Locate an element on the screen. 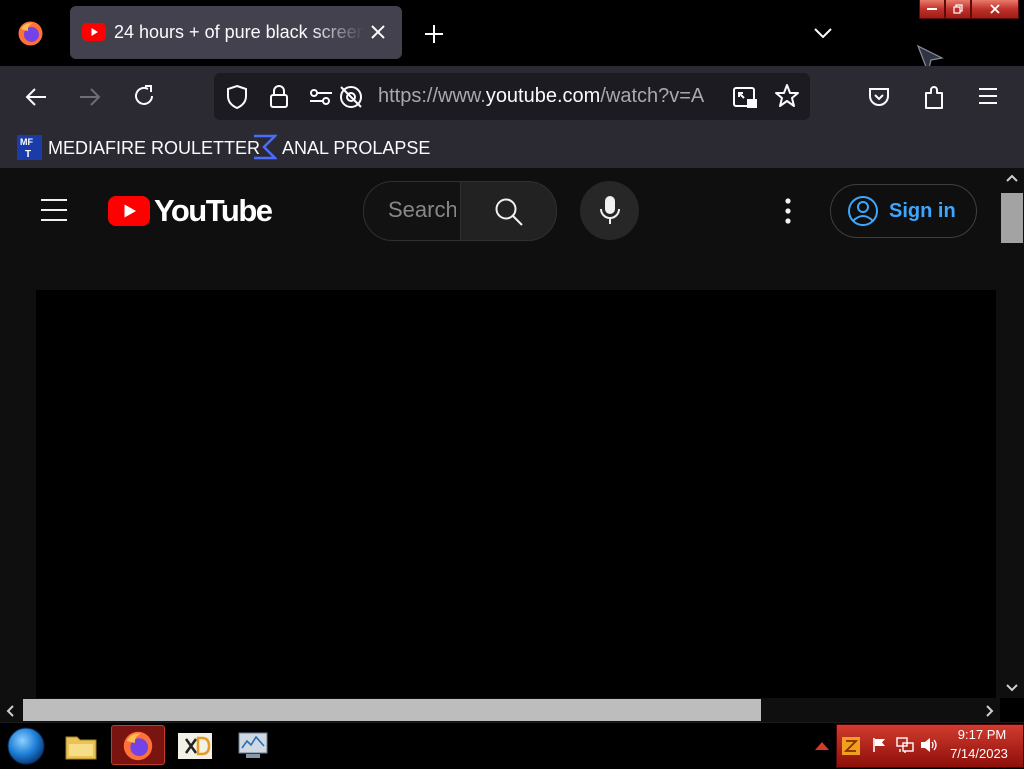 The height and width of the screenshot is (769, 1024). permissions-icon is located at coordinates (321, 97).